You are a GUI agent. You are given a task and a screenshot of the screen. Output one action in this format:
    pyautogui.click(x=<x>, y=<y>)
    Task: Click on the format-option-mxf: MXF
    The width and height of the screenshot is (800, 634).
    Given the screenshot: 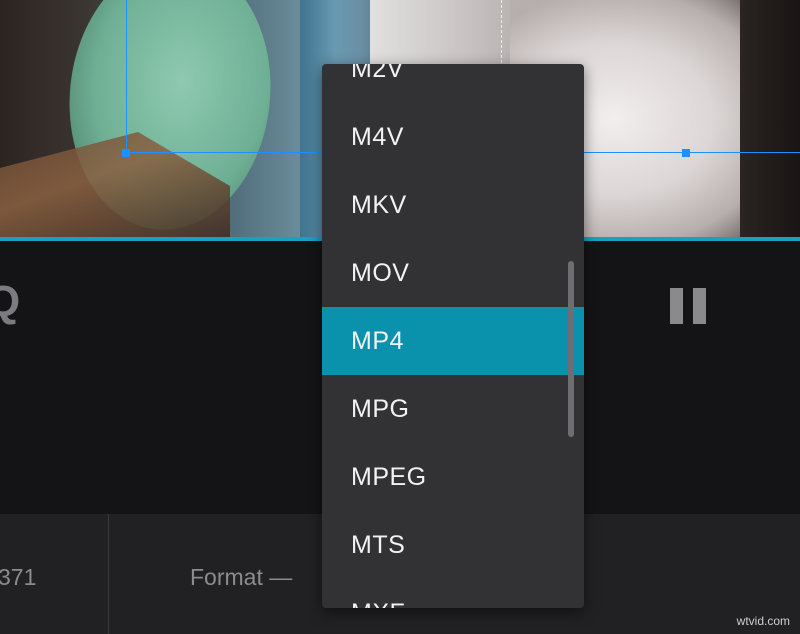 What is the action you would take?
    pyautogui.click(x=453, y=593)
    